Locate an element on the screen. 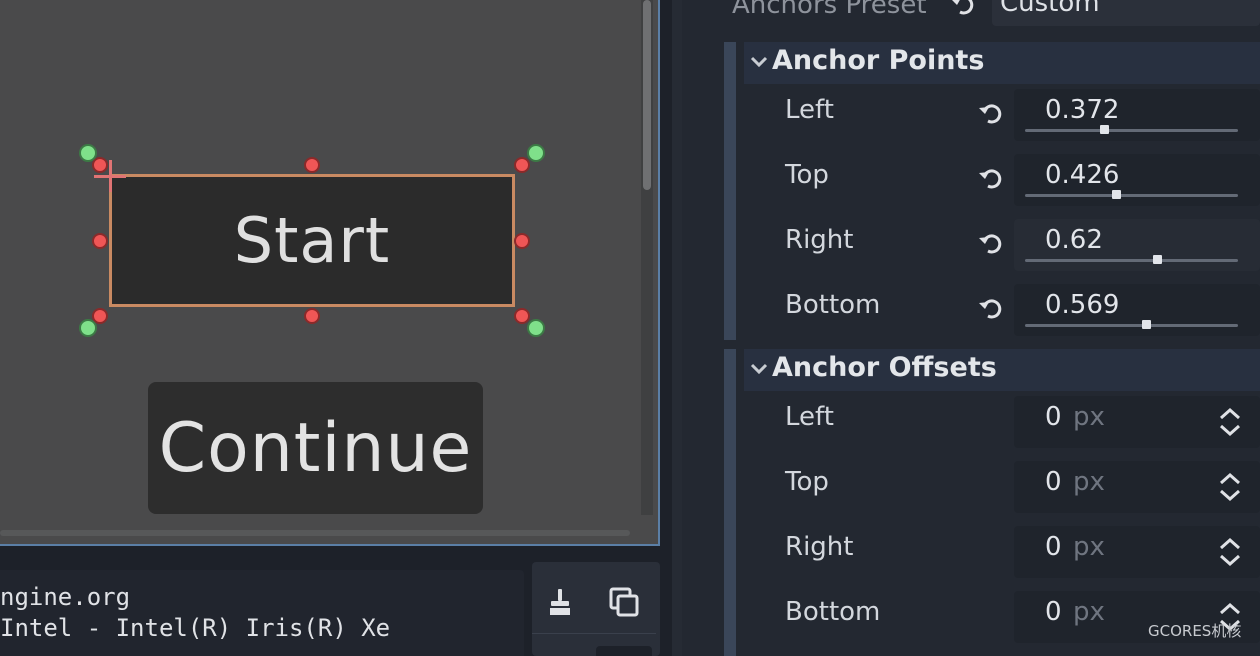 The image size is (1260, 656). offset-right-spinbox: 0 px is located at coordinates (1137, 552).